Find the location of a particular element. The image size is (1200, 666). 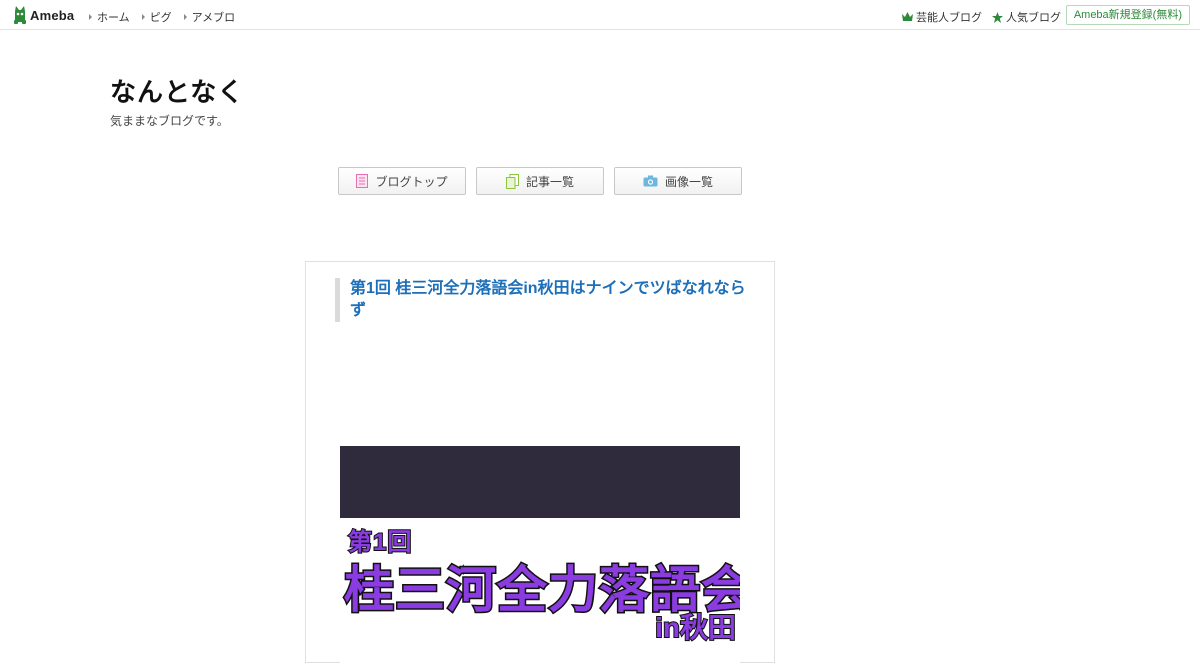

register-button: Ameba新規登録(無料) is located at coordinates (1127, 15).